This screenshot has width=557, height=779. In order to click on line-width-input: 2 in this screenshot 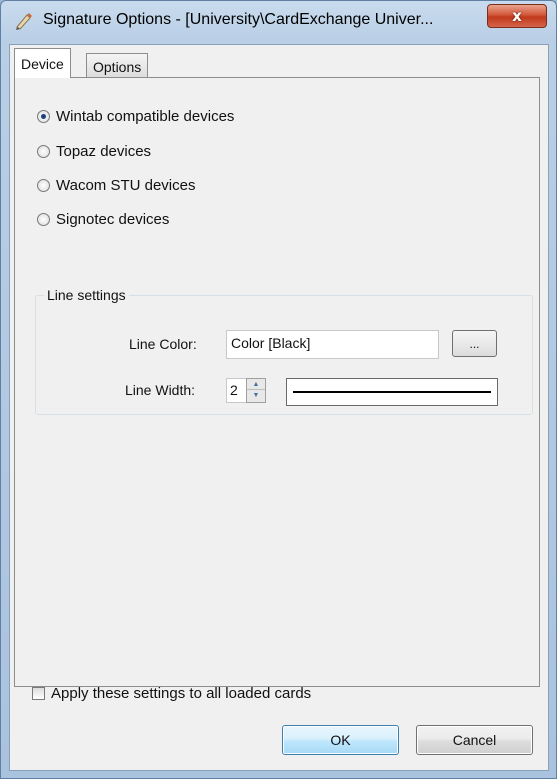, I will do `click(236, 390)`.